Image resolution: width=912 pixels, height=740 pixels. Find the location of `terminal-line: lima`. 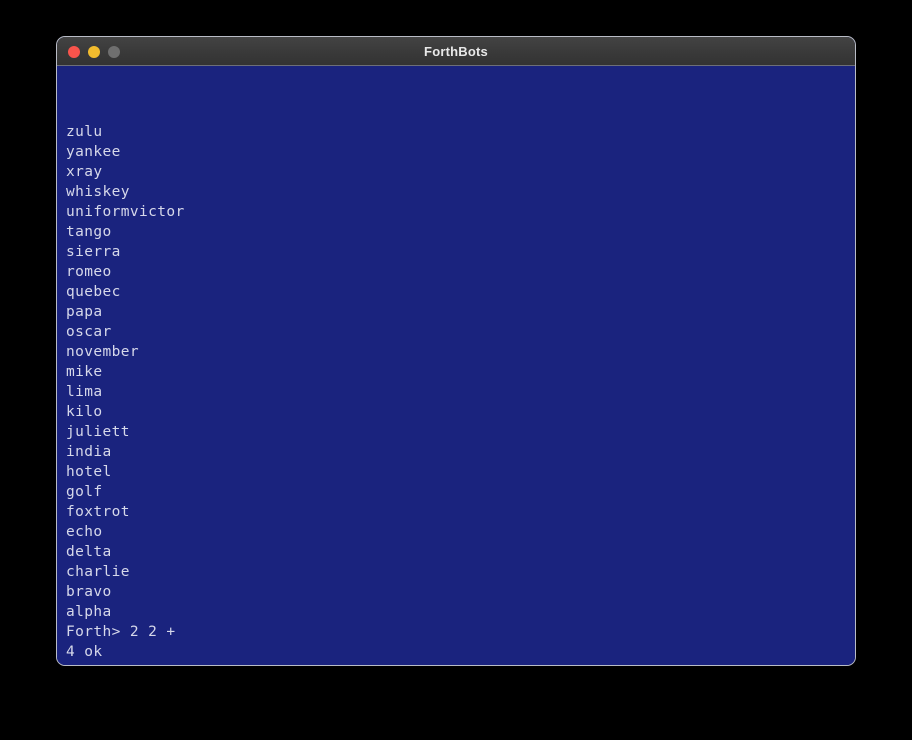

terminal-line: lima is located at coordinates (84, 392).